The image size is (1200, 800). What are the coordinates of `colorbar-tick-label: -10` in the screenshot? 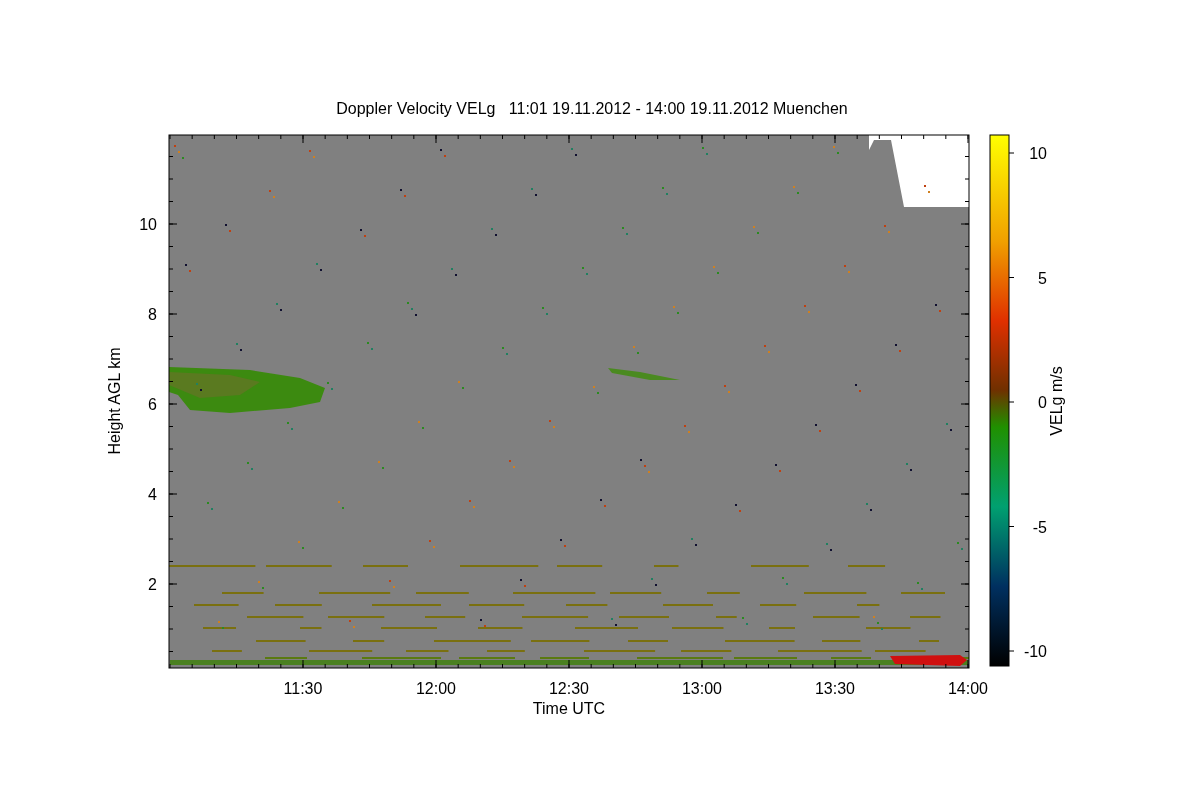 It's located at (1035, 651).